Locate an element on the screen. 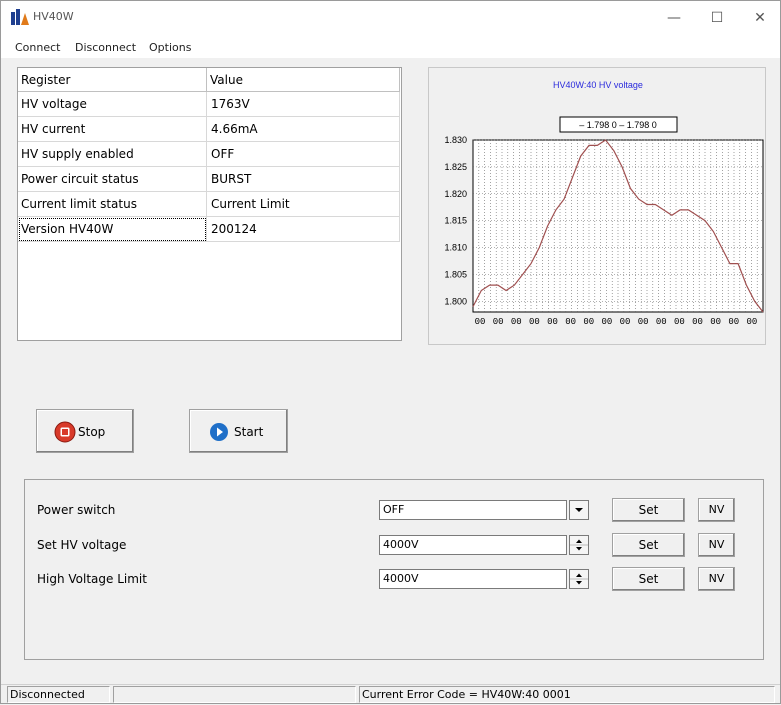 The width and height of the screenshot is (781, 705). register-name-cell: HV voltage is located at coordinates (112, 104).